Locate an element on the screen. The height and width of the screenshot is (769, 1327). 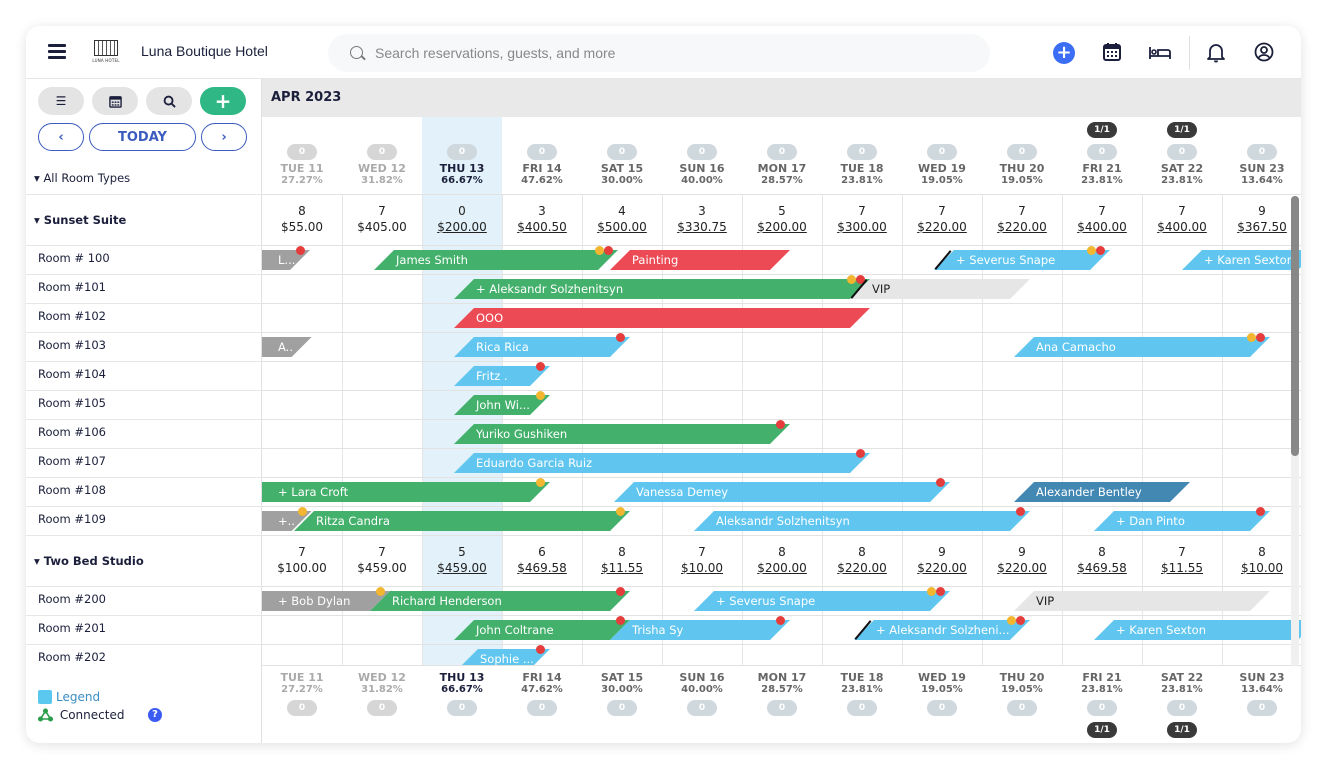
menu-icon is located at coordinates (57, 51).